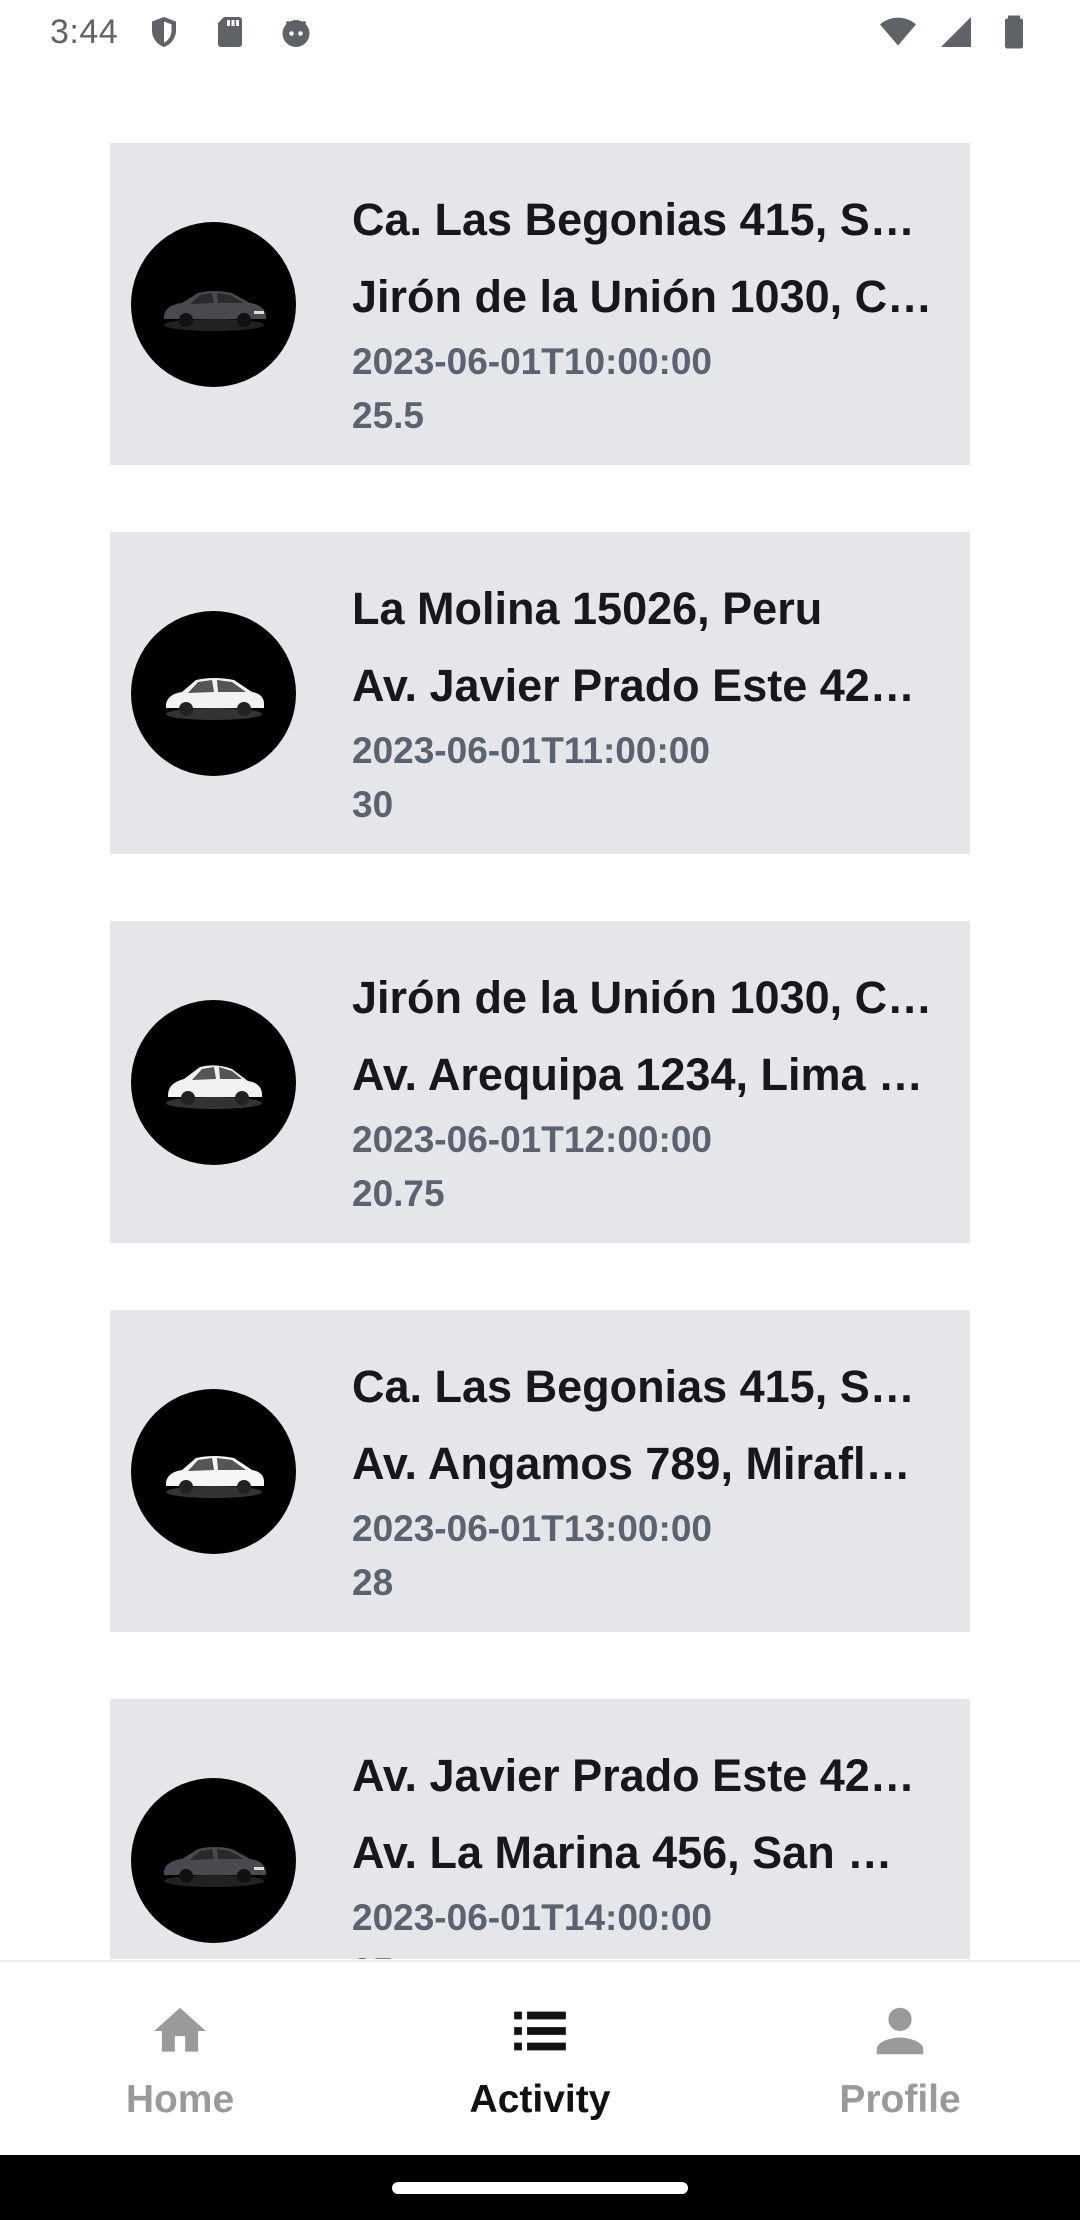 The height and width of the screenshot is (2220, 1080). I want to click on trip-origin: La Molina 15026, Peru, so click(587, 608).